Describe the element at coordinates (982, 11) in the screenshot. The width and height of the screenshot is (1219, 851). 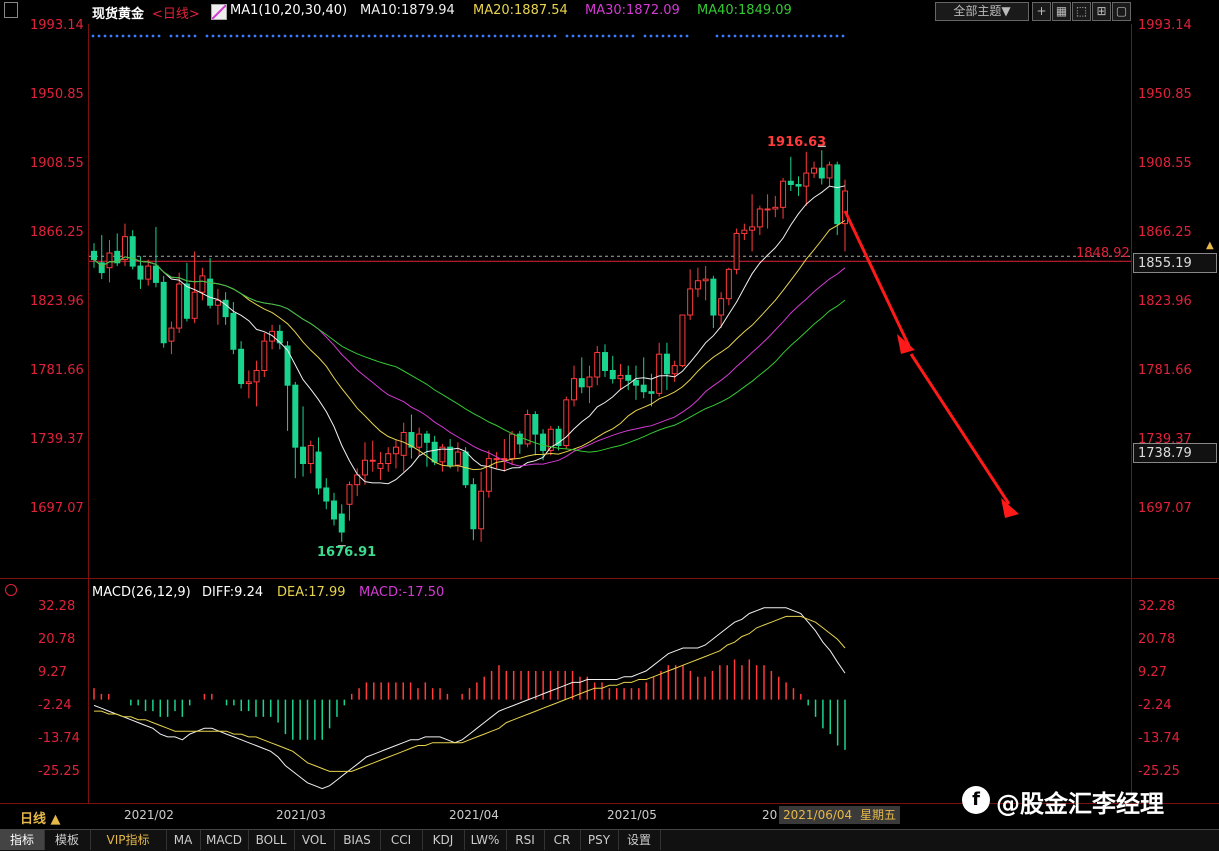
I see `theme-dropdown: 全部主题▼` at that location.